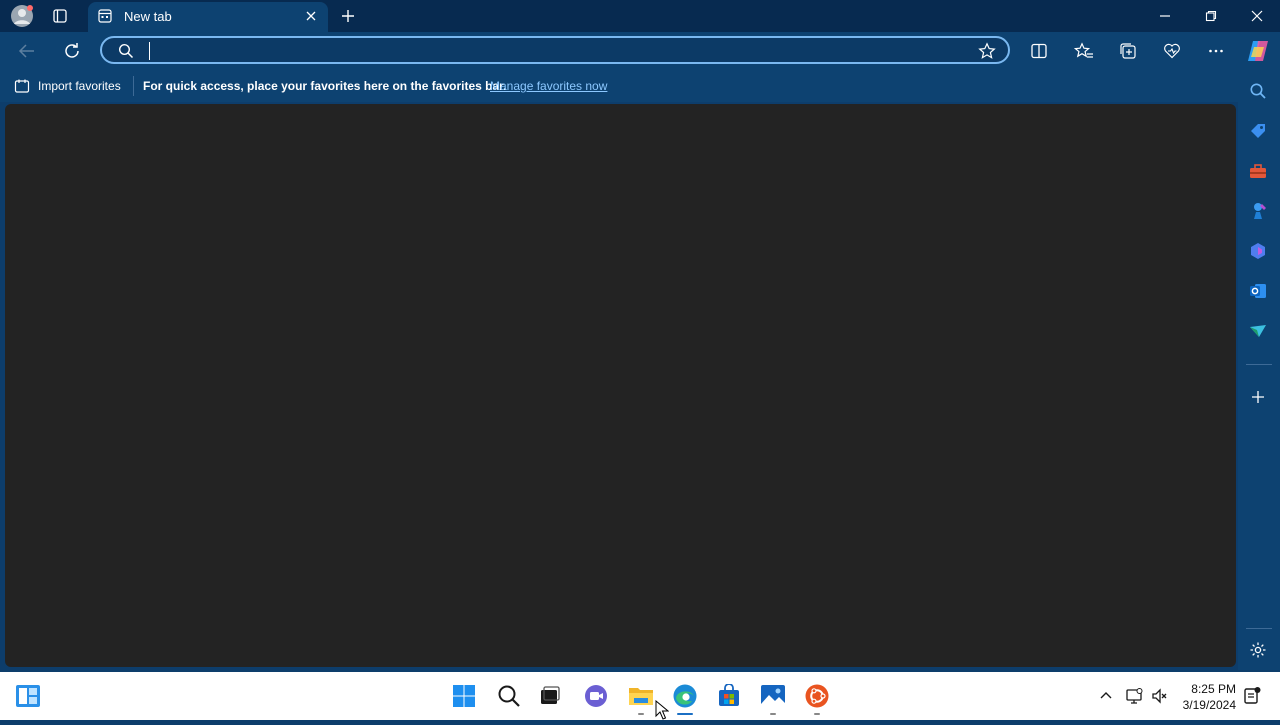  I want to click on clock-time: 8:25 PM, so click(1210, 689).